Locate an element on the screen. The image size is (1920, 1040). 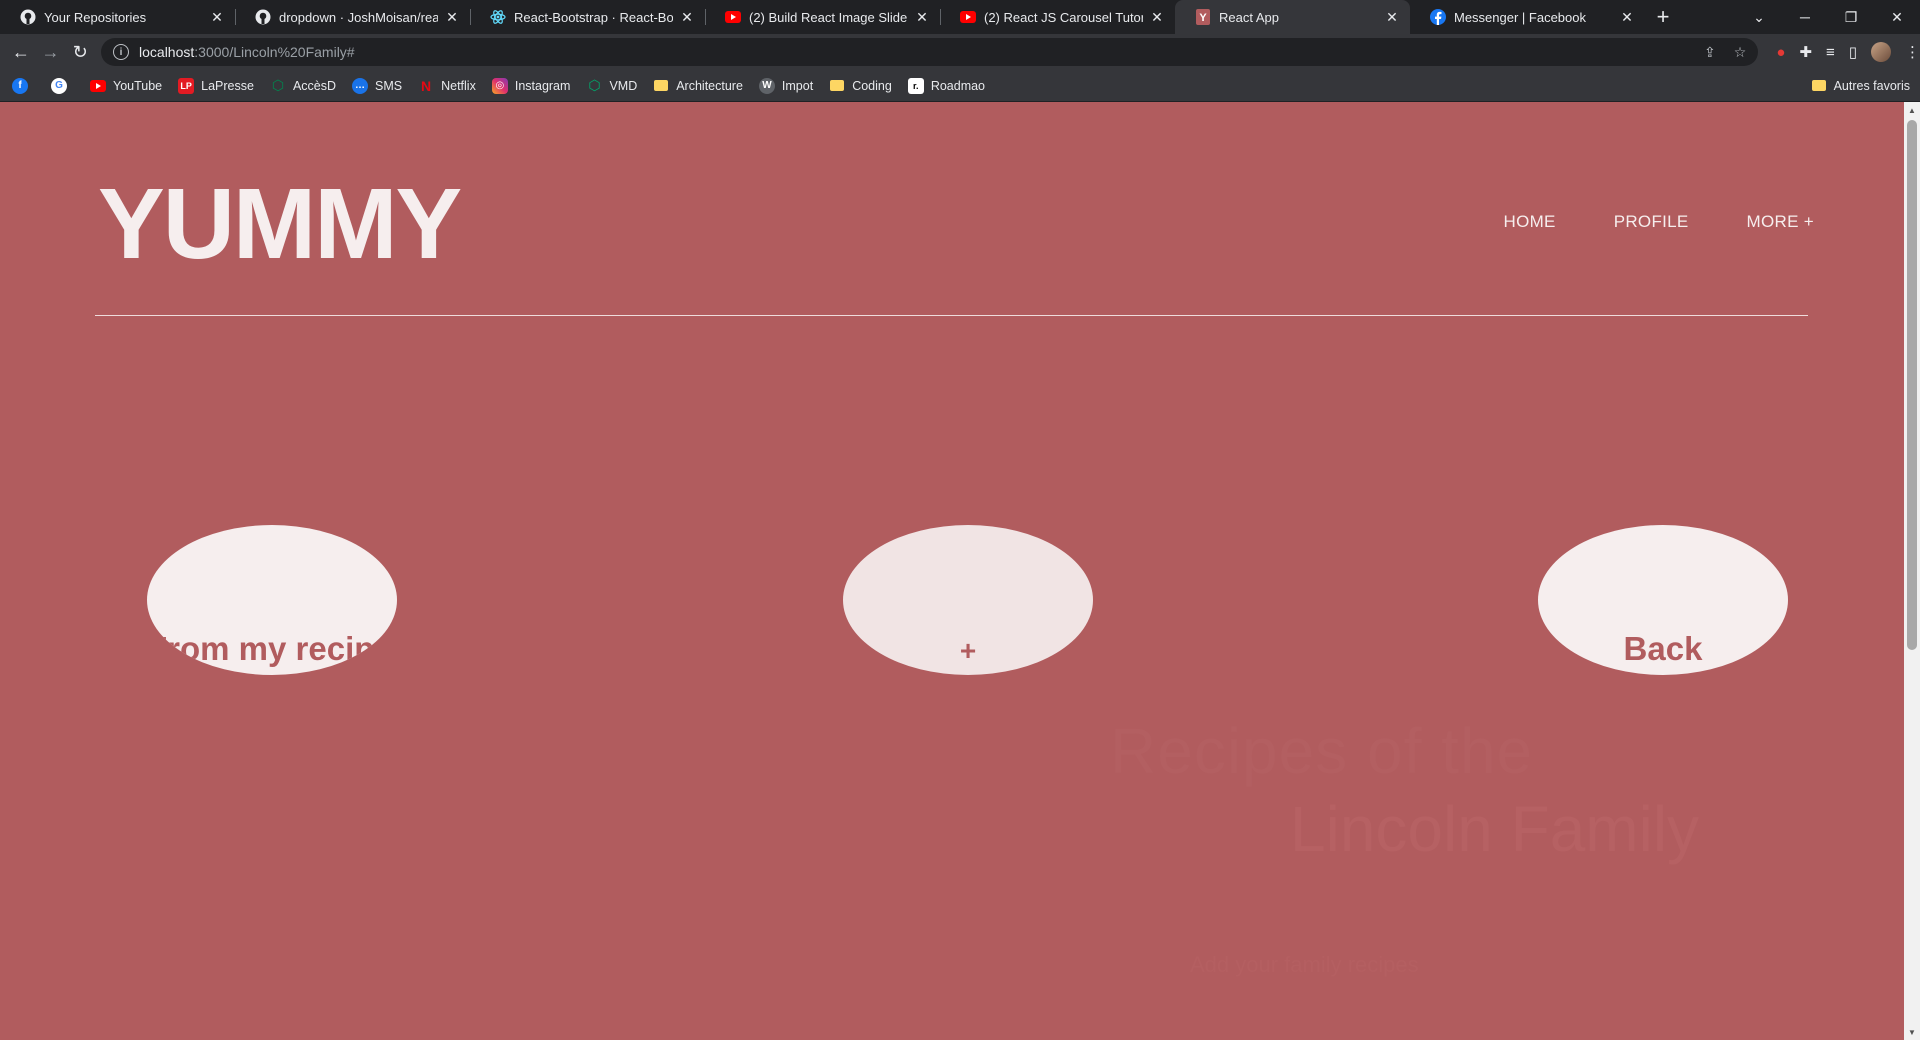
svg-text: Y is located at coordinates (1203, 18).